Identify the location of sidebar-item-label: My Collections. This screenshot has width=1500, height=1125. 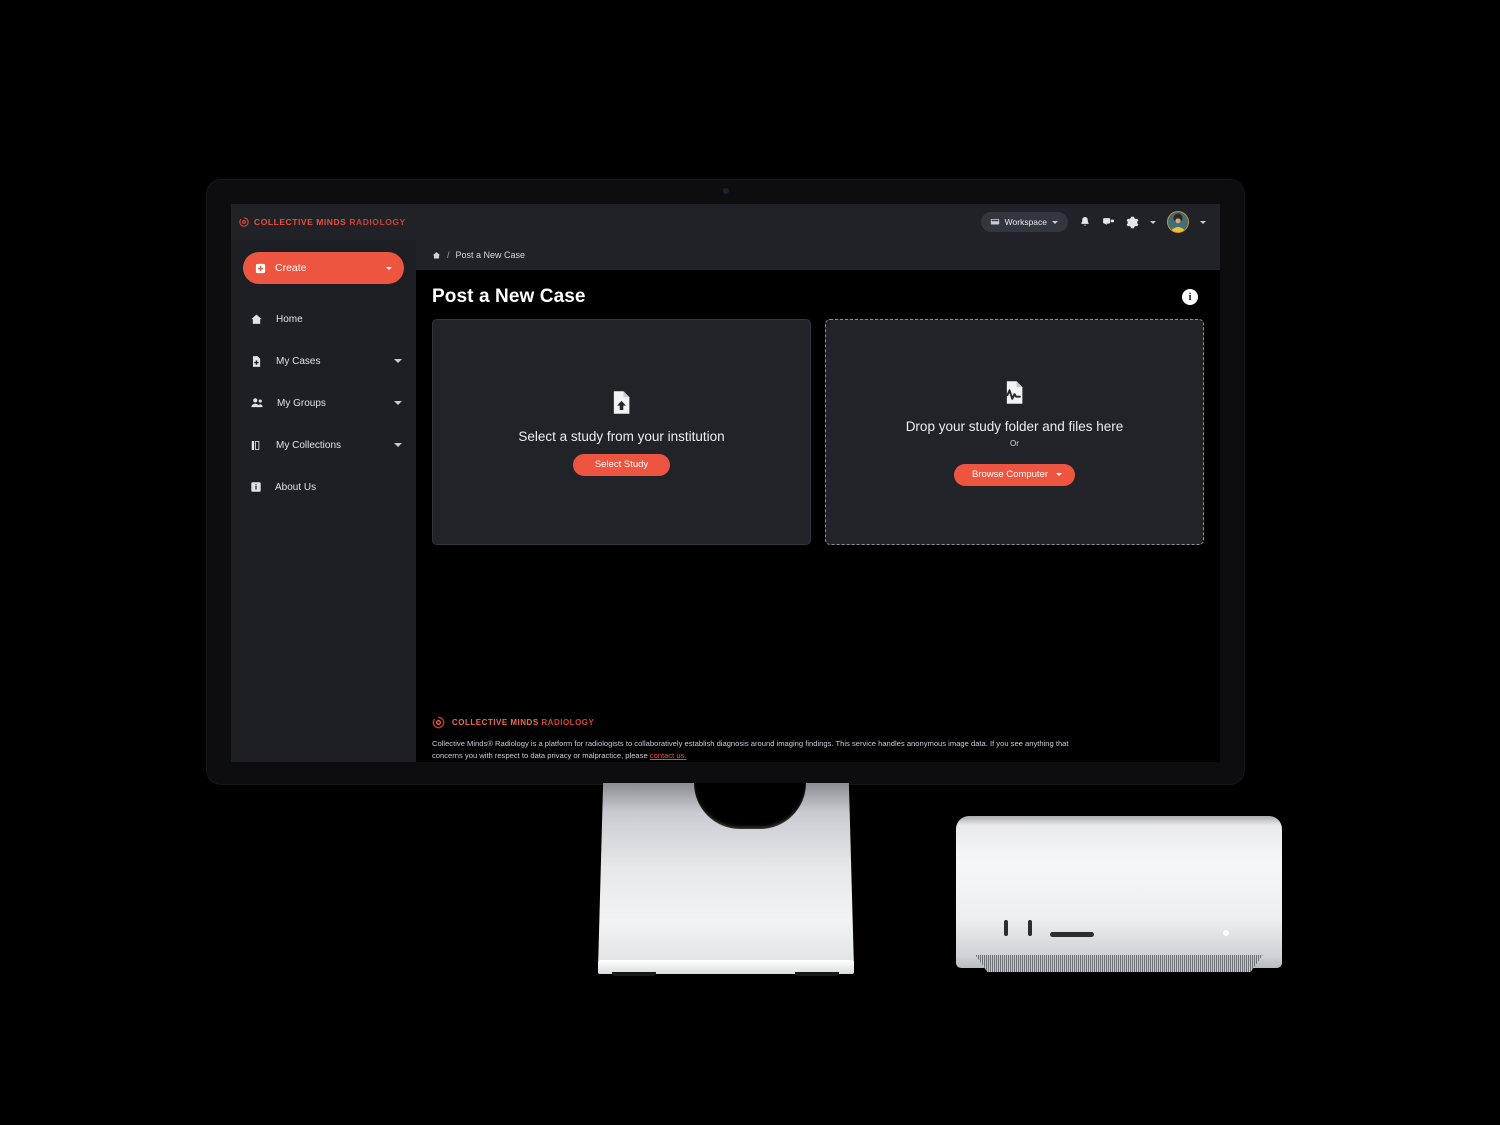
(309, 445).